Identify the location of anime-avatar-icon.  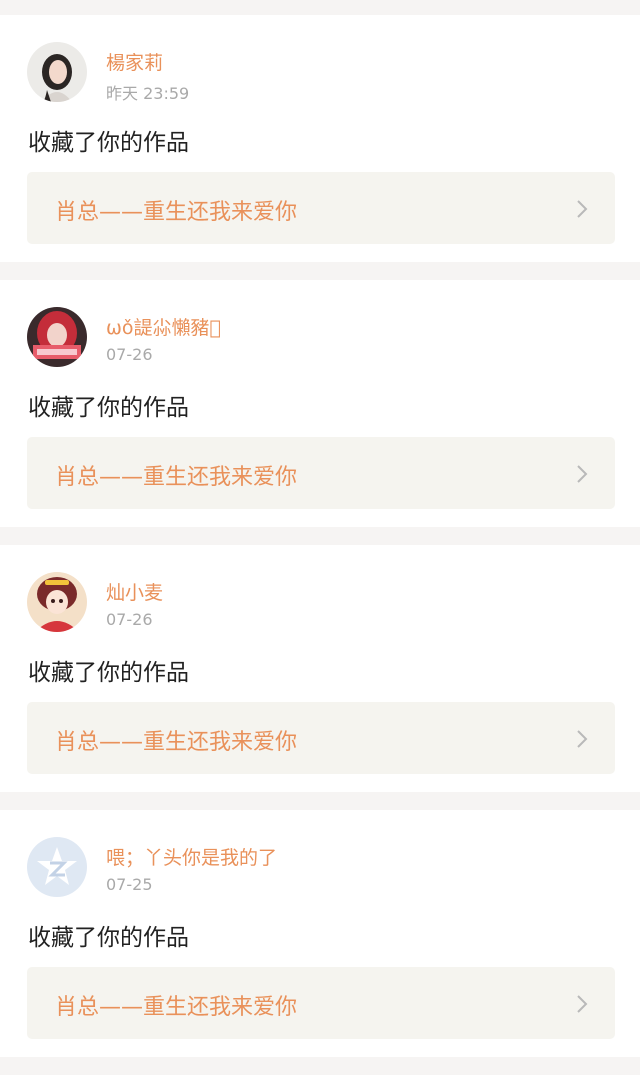
(57, 602).